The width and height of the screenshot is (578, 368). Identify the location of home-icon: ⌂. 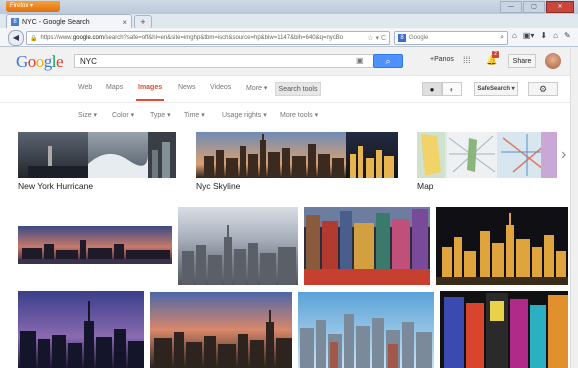
(514, 35).